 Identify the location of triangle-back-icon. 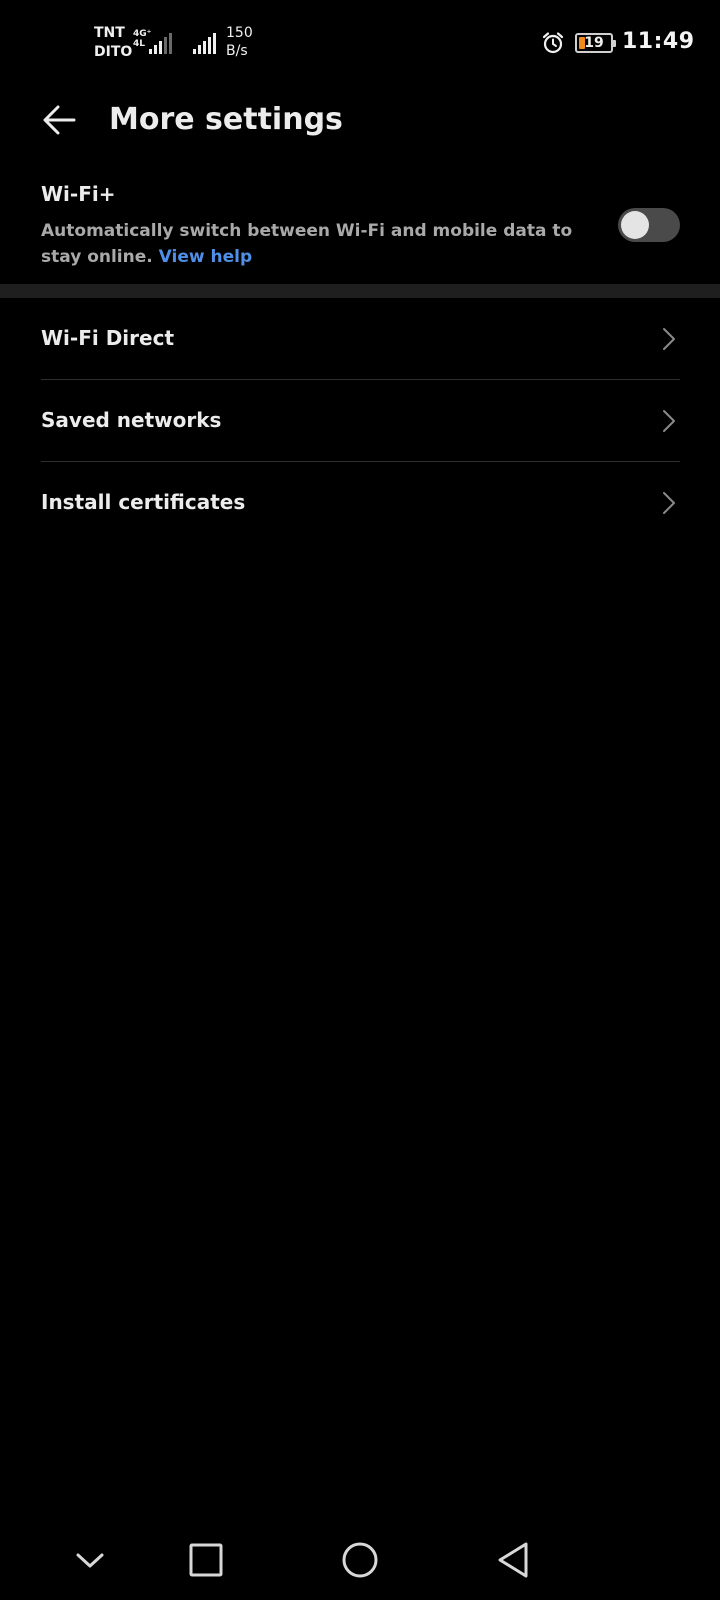
(513, 1560).